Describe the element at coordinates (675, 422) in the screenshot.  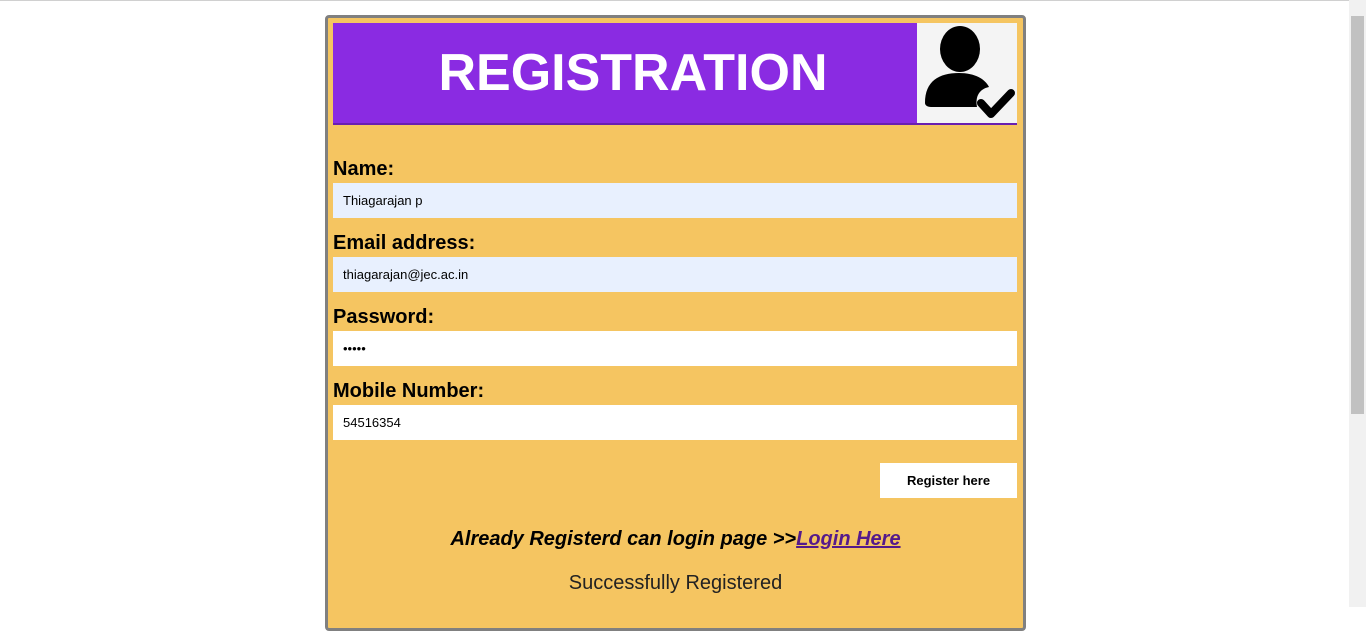
I see `mobile-input` at that location.